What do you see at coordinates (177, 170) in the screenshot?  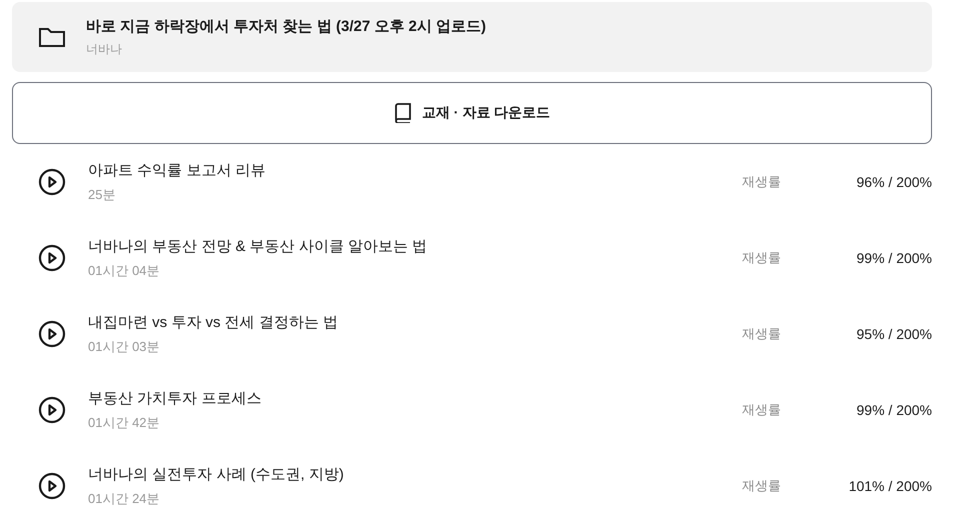 I see `lesson-title: 아파트 수익률 보고서 리뷰` at bounding box center [177, 170].